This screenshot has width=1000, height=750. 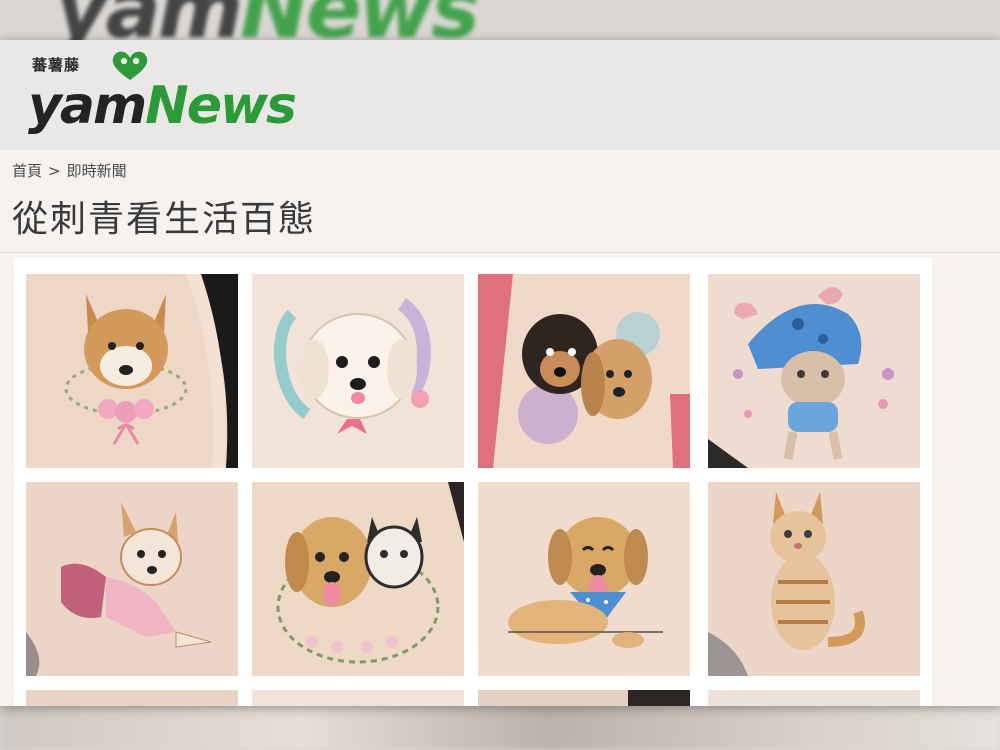 I want to click on gallery-image-tabby-cat, so click(x=814, y=579).